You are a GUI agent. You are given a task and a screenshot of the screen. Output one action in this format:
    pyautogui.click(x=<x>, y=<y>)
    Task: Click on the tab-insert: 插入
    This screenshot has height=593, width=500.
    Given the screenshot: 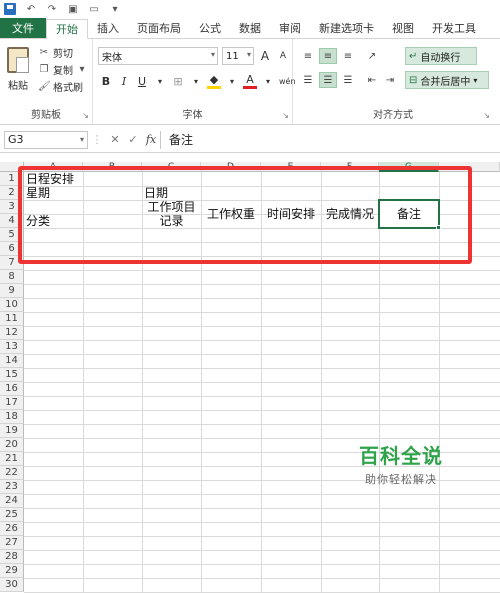 What is the action you would take?
    pyautogui.click(x=108, y=28)
    